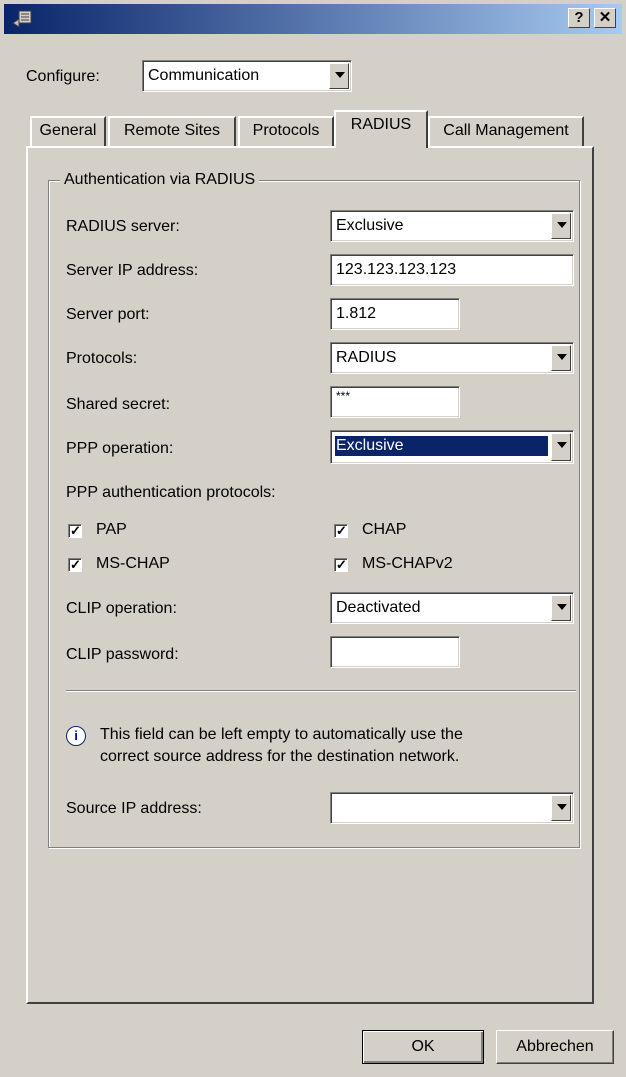  Describe the element at coordinates (286, 131) in the screenshot. I see `tab-protocols: Protocols` at that location.